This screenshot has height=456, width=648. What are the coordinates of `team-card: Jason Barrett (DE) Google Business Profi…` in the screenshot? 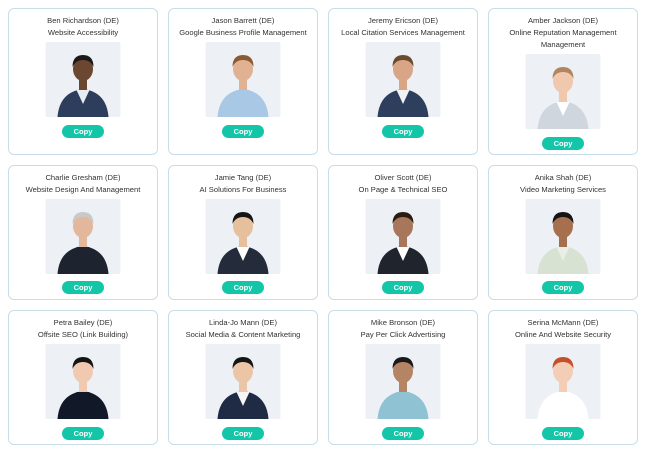 It's located at (243, 81).